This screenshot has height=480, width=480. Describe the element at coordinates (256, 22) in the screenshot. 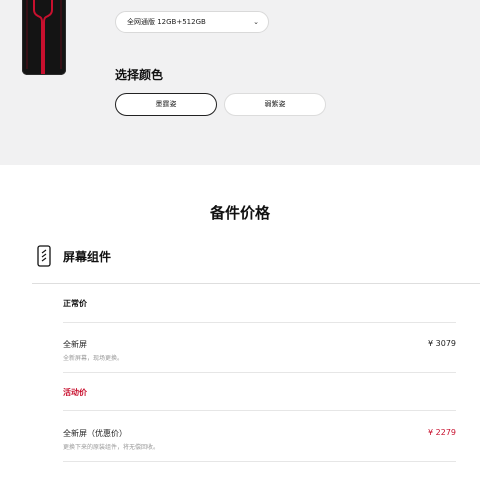

I see `chevron-down-icon: ⌄` at that location.